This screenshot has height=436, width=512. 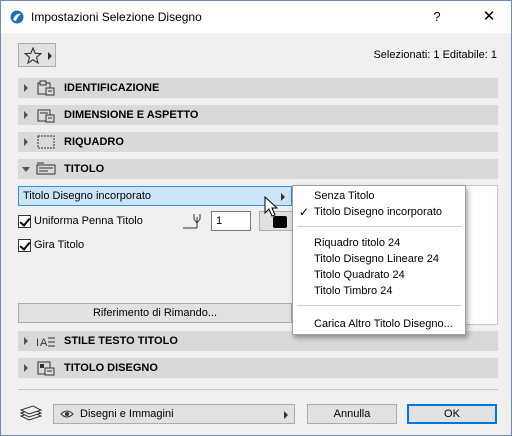 I want to click on section-riquadro: RIQUADRO, so click(x=258, y=142).